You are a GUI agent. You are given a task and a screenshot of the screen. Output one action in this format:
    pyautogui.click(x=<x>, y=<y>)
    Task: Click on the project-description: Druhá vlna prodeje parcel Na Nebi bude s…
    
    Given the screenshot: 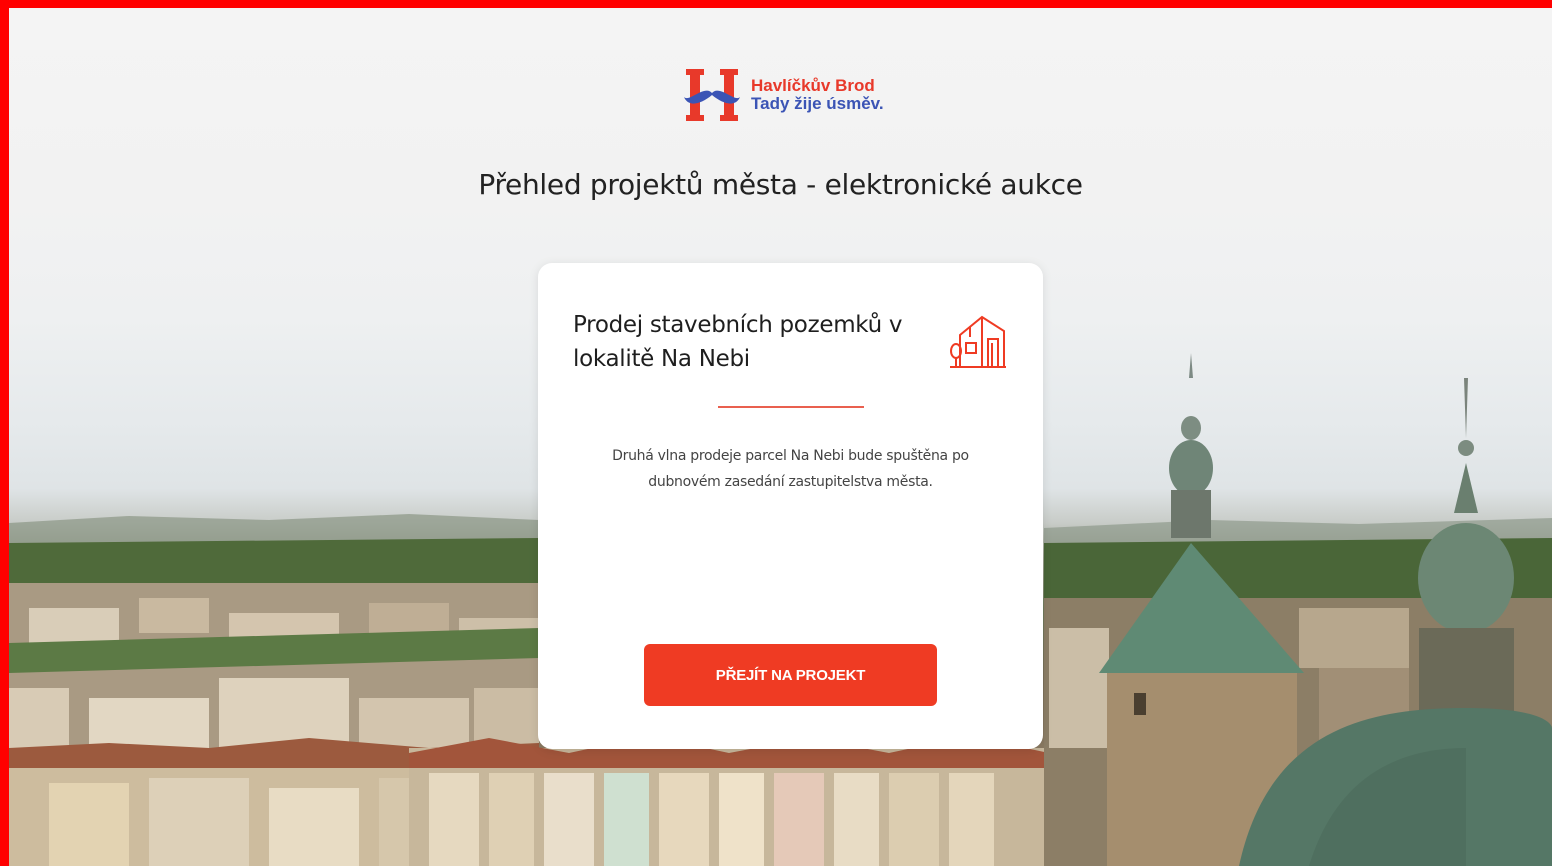 What is the action you would take?
    pyautogui.click(x=790, y=469)
    